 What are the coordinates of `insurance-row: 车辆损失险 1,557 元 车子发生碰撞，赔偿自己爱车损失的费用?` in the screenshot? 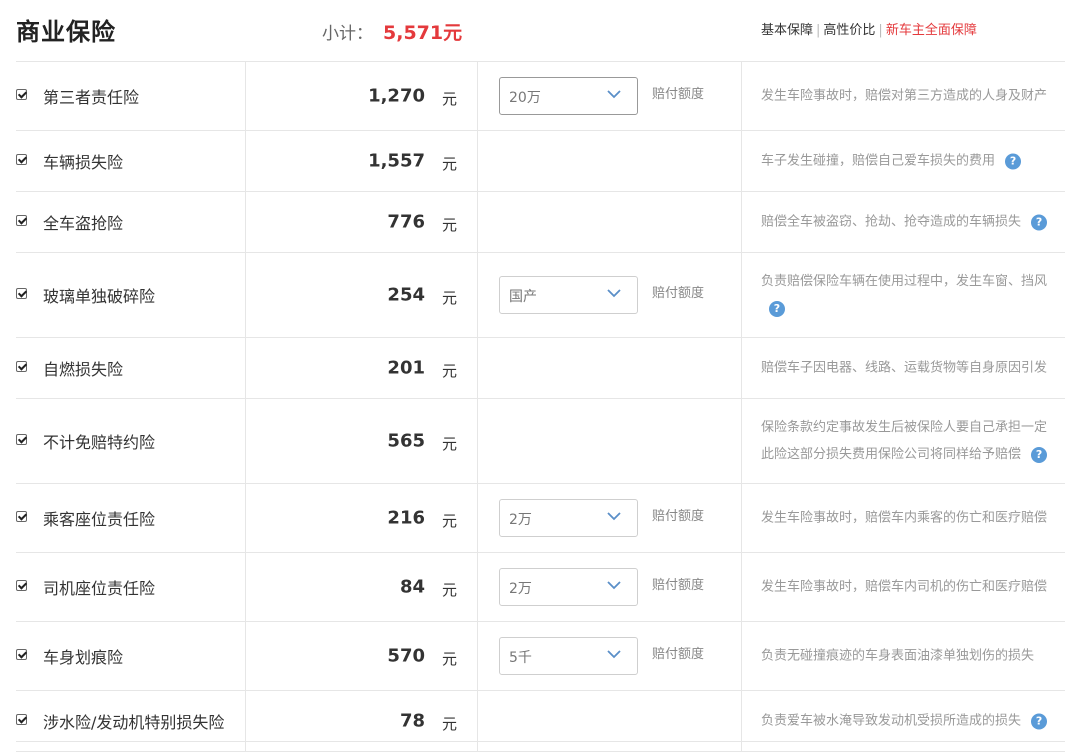 It's located at (540, 161).